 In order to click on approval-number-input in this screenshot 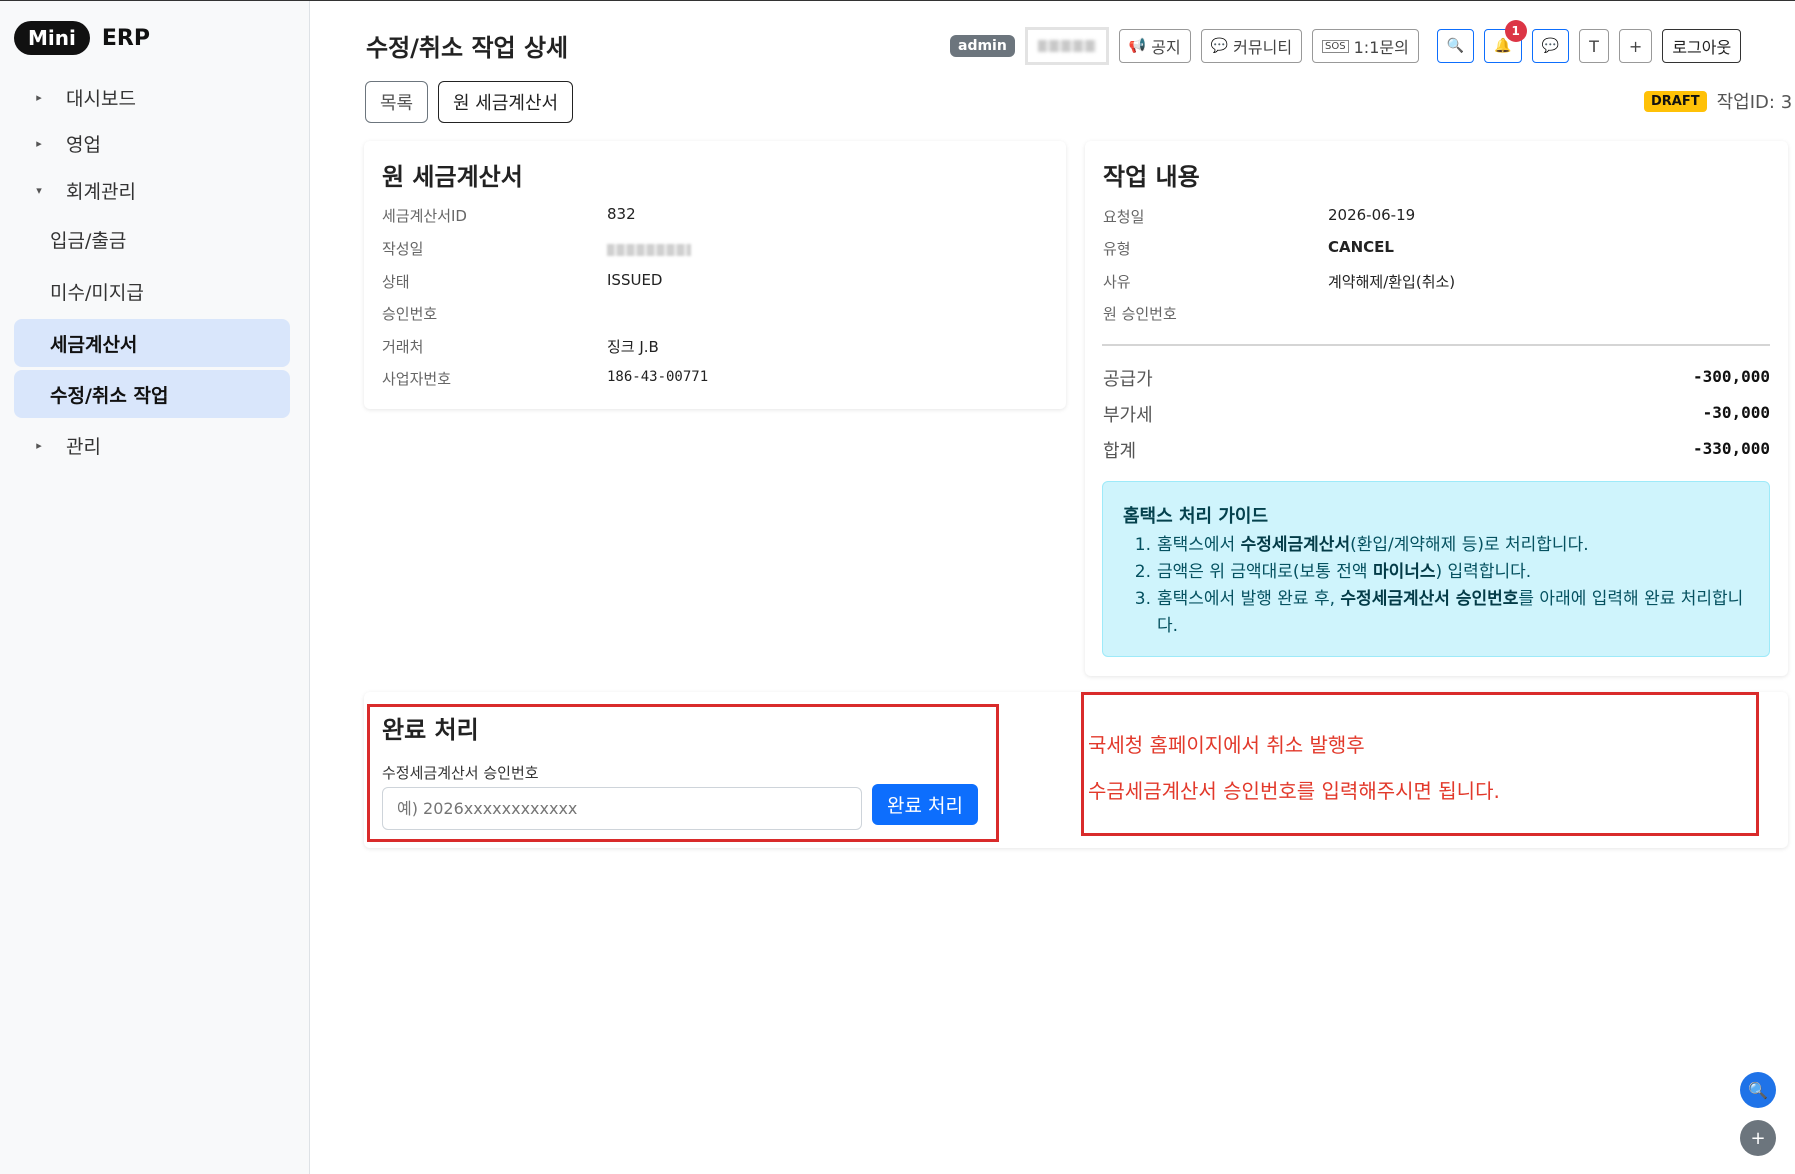, I will do `click(622, 808)`.